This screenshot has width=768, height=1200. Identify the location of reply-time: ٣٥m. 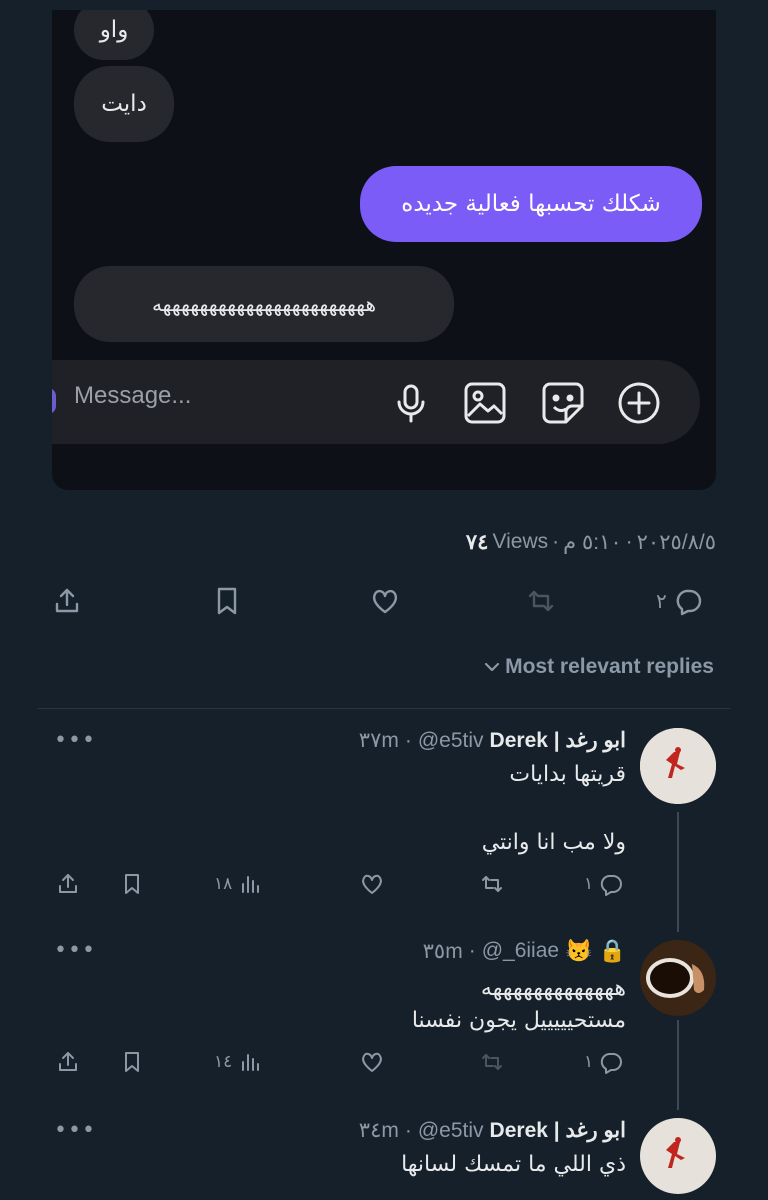
(442, 951).